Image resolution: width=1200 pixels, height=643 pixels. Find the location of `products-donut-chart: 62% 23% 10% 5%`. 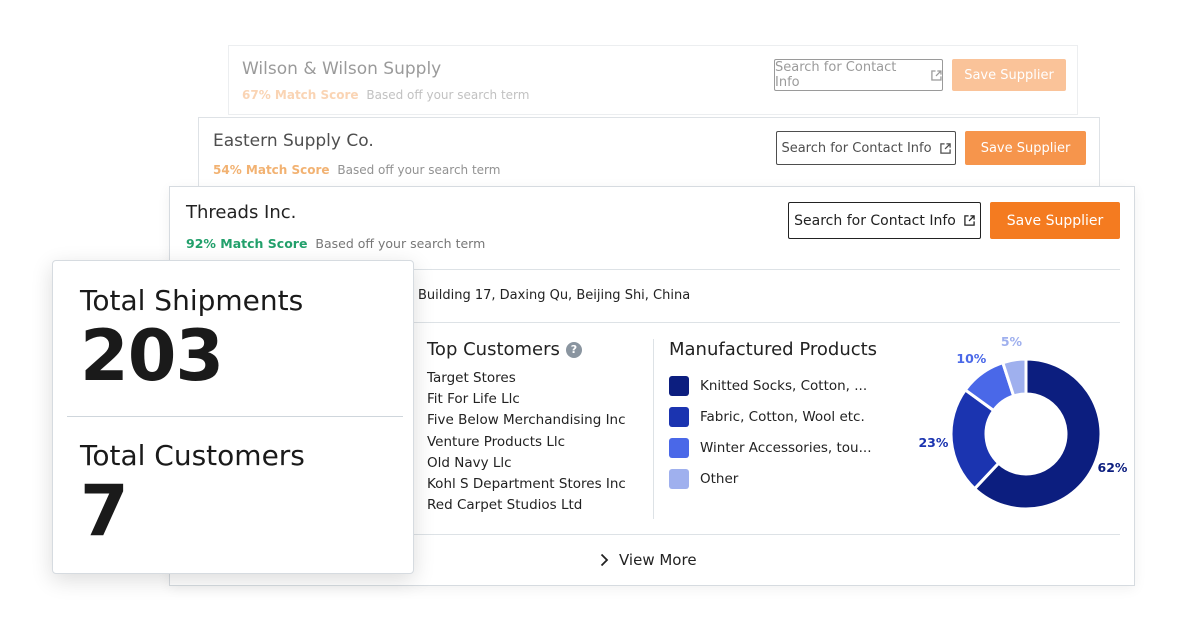

products-donut-chart: 62% 23% 10% 5% is located at coordinates (1023, 423).